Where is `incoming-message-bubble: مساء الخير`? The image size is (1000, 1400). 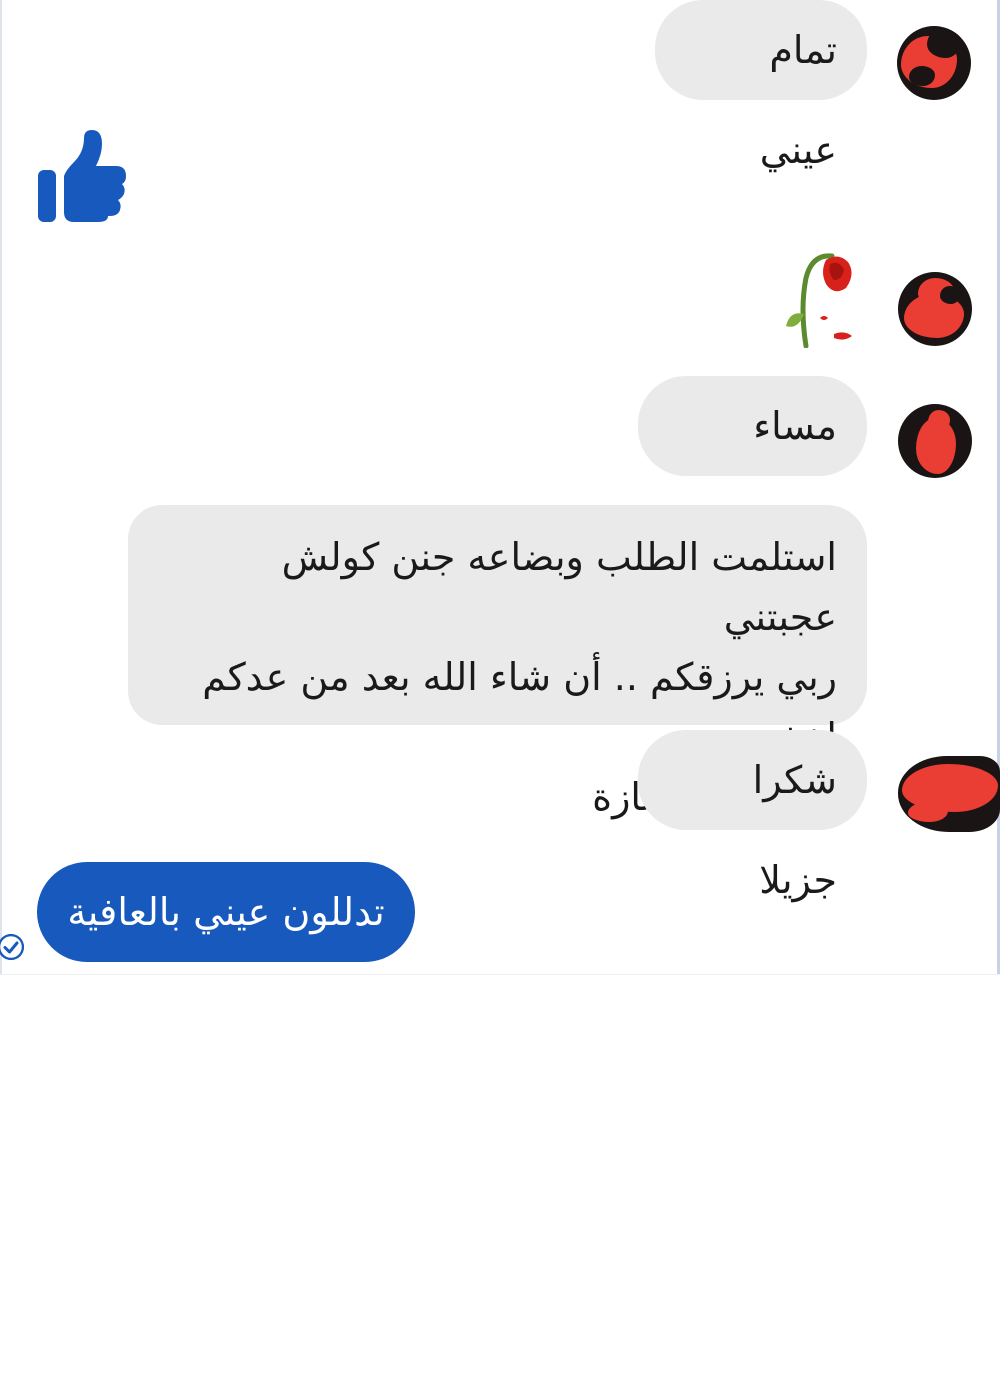
incoming-message-bubble: مساء الخير is located at coordinates (752, 462).